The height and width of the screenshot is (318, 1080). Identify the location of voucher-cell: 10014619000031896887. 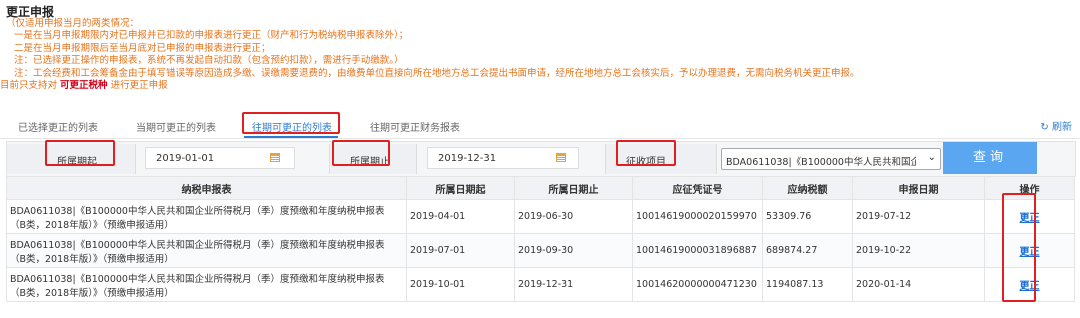
(697, 250).